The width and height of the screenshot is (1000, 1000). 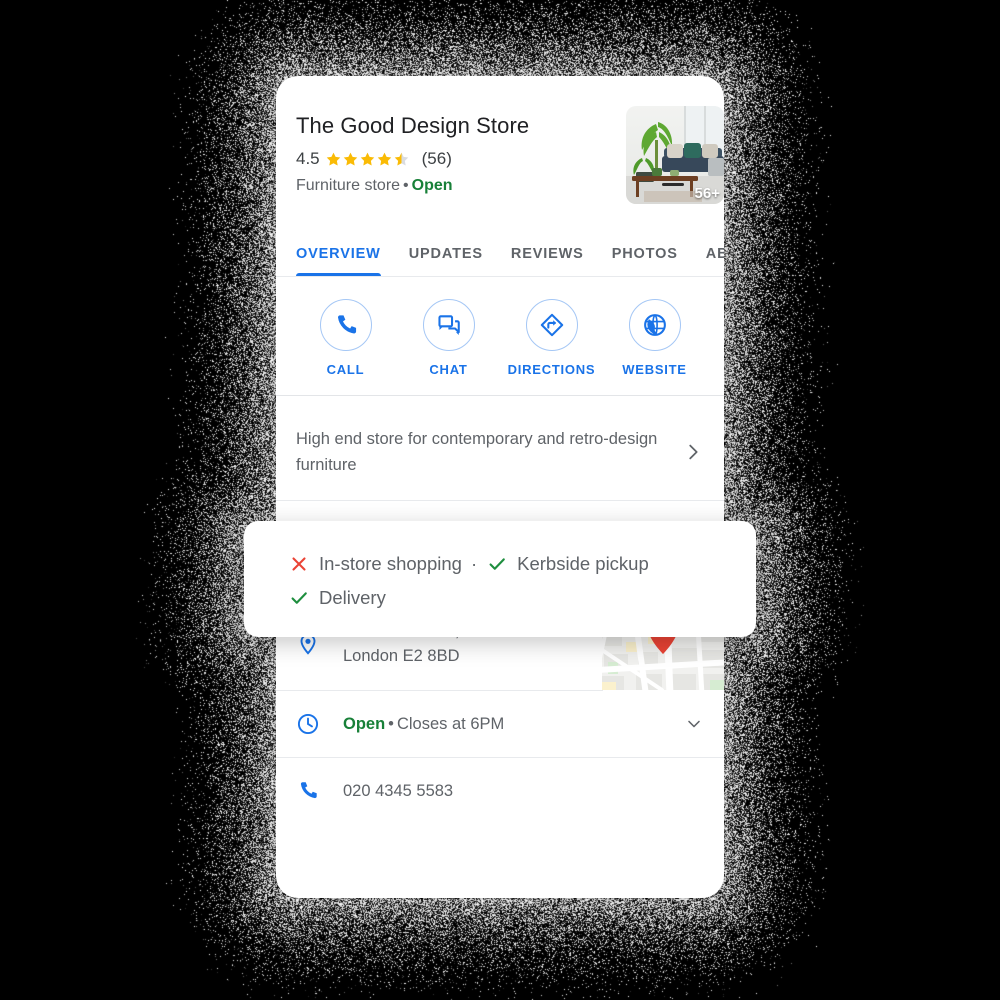 I want to click on hours-text-block: Open • Closes at 6PM, so click(x=504, y=724).